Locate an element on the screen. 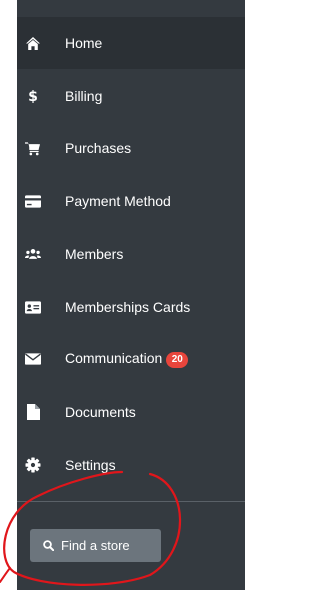 This screenshot has height=590, width=320. envelope-icon is located at coordinates (33, 359).